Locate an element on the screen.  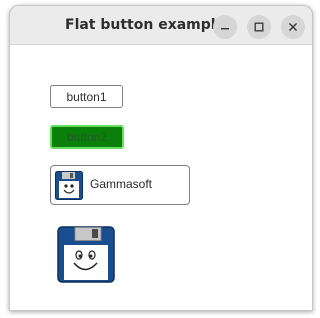
minimize-button is located at coordinates (225, 27).